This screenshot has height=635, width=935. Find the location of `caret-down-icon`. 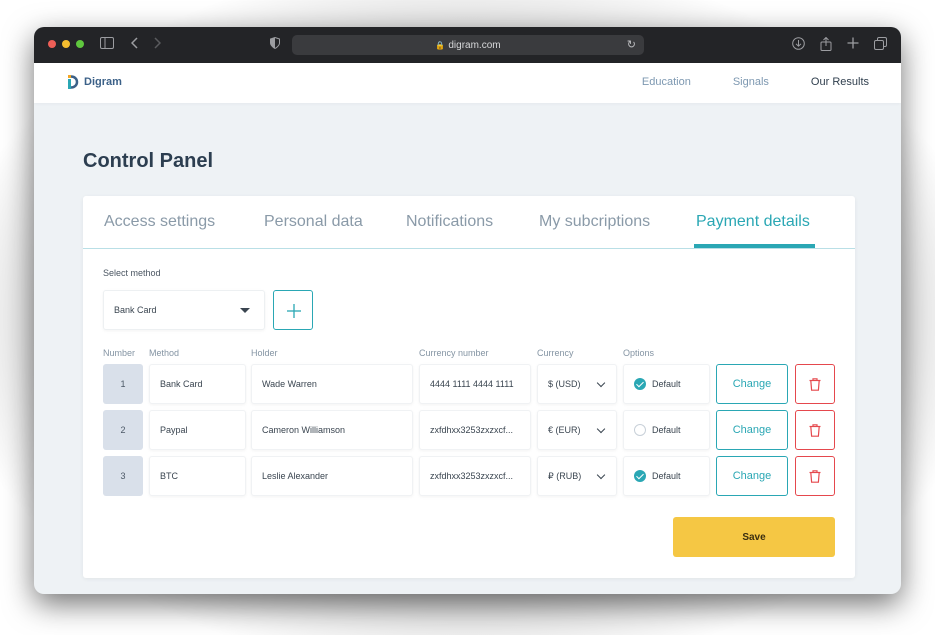

caret-down-icon is located at coordinates (245, 310).